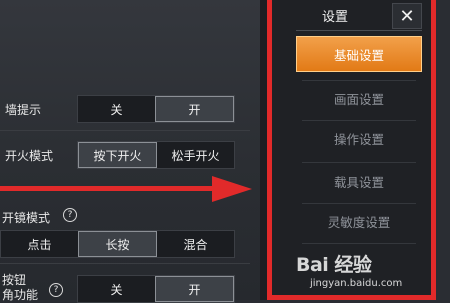 Image resolution: width=450 pixels, height=303 pixels. I want to click on scope-tap-option: 点击, so click(39, 244).